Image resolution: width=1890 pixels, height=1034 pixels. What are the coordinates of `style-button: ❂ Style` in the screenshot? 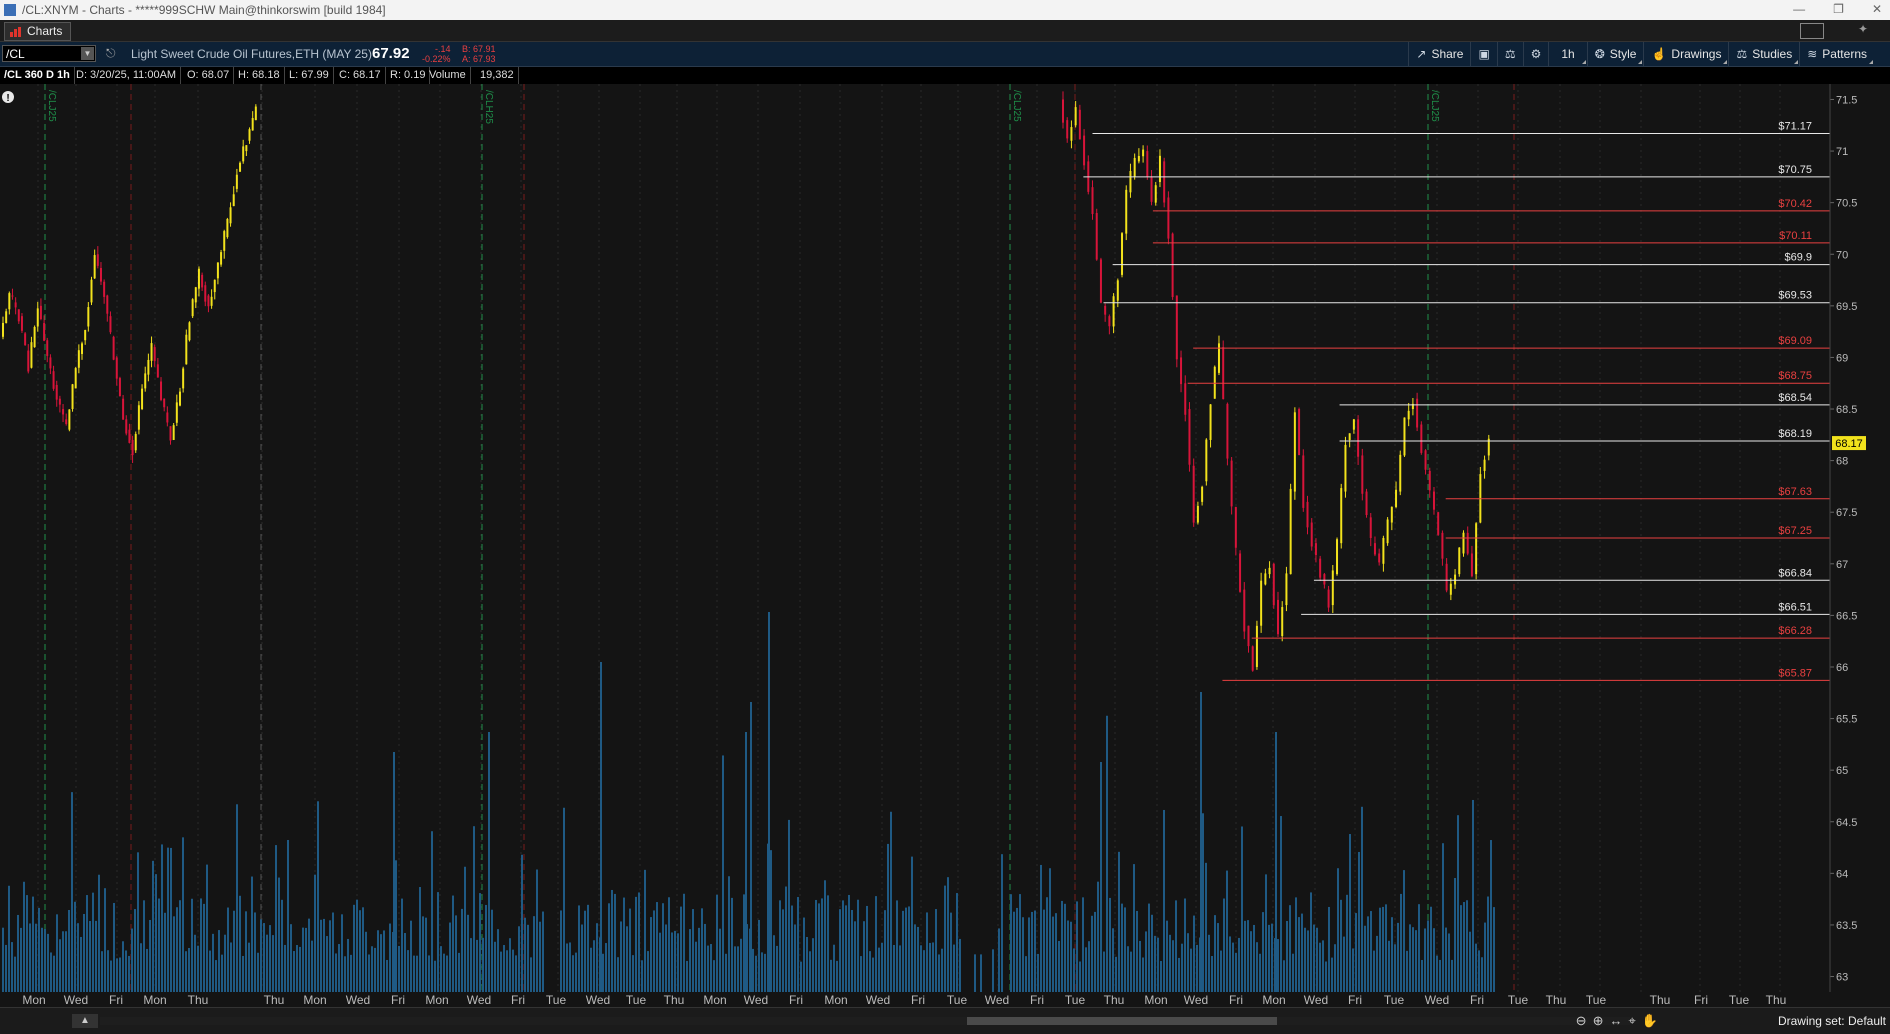 It's located at (1615, 54).